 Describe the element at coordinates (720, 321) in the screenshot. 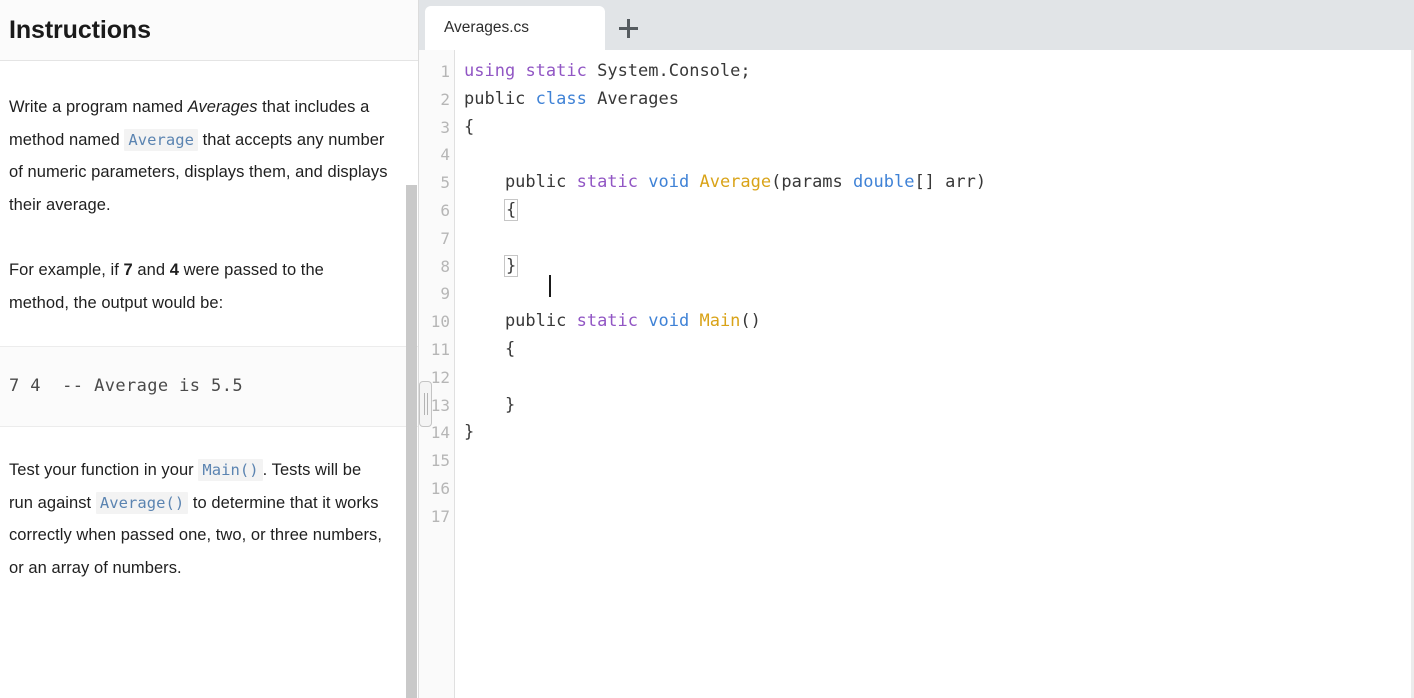

I see `code-token: Main` at that location.